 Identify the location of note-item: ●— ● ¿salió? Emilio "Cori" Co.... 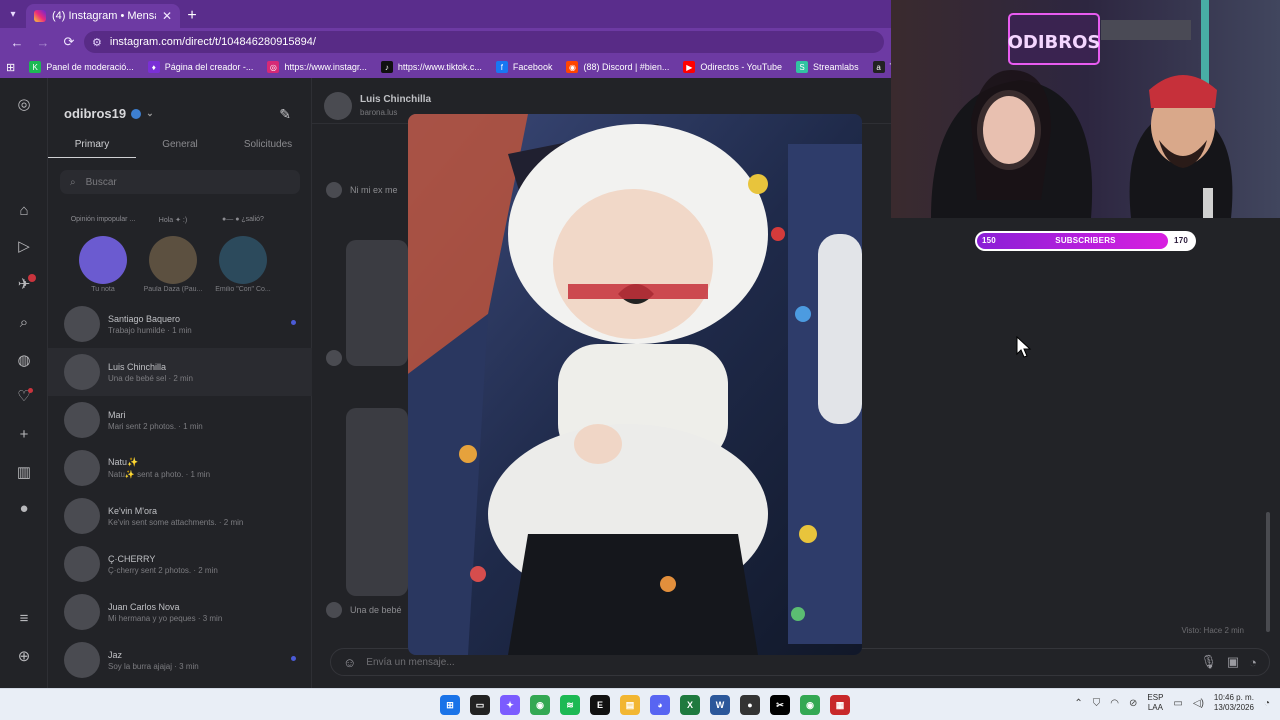
(243, 254).